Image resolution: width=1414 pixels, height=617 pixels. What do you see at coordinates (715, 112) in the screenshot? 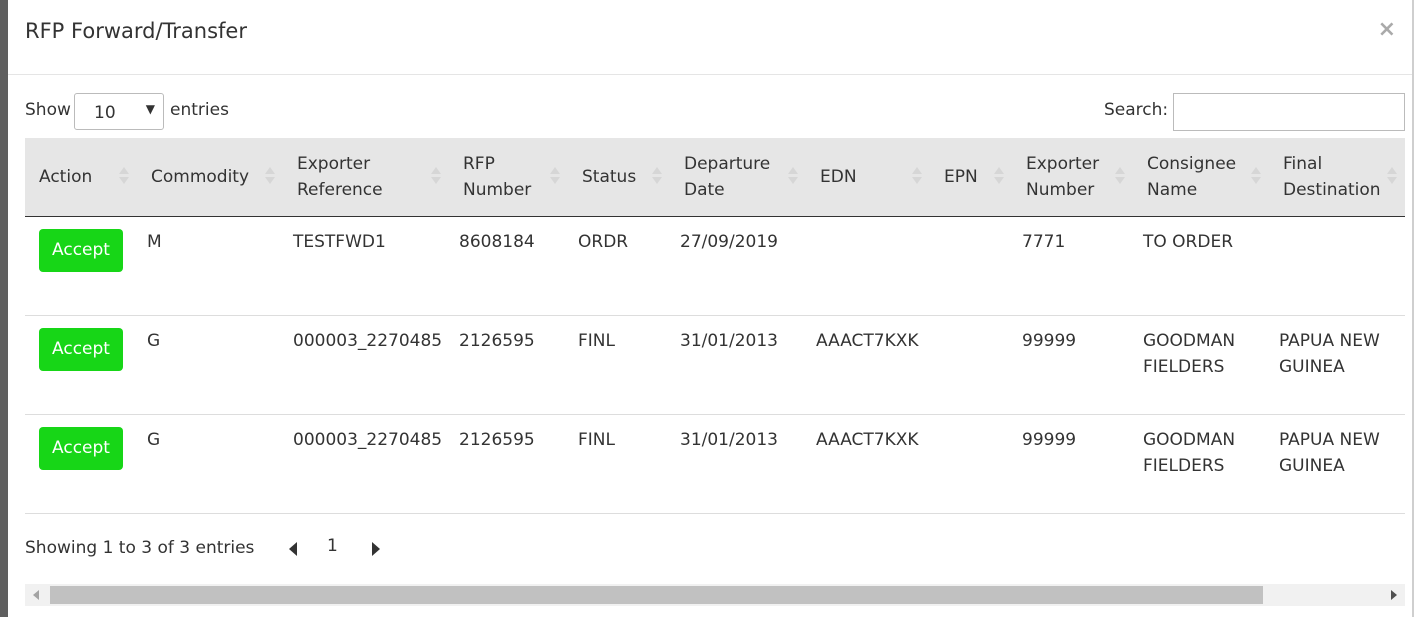
I see `table-controls: Show 10 ▼ entries Search:` at bounding box center [715, 112].